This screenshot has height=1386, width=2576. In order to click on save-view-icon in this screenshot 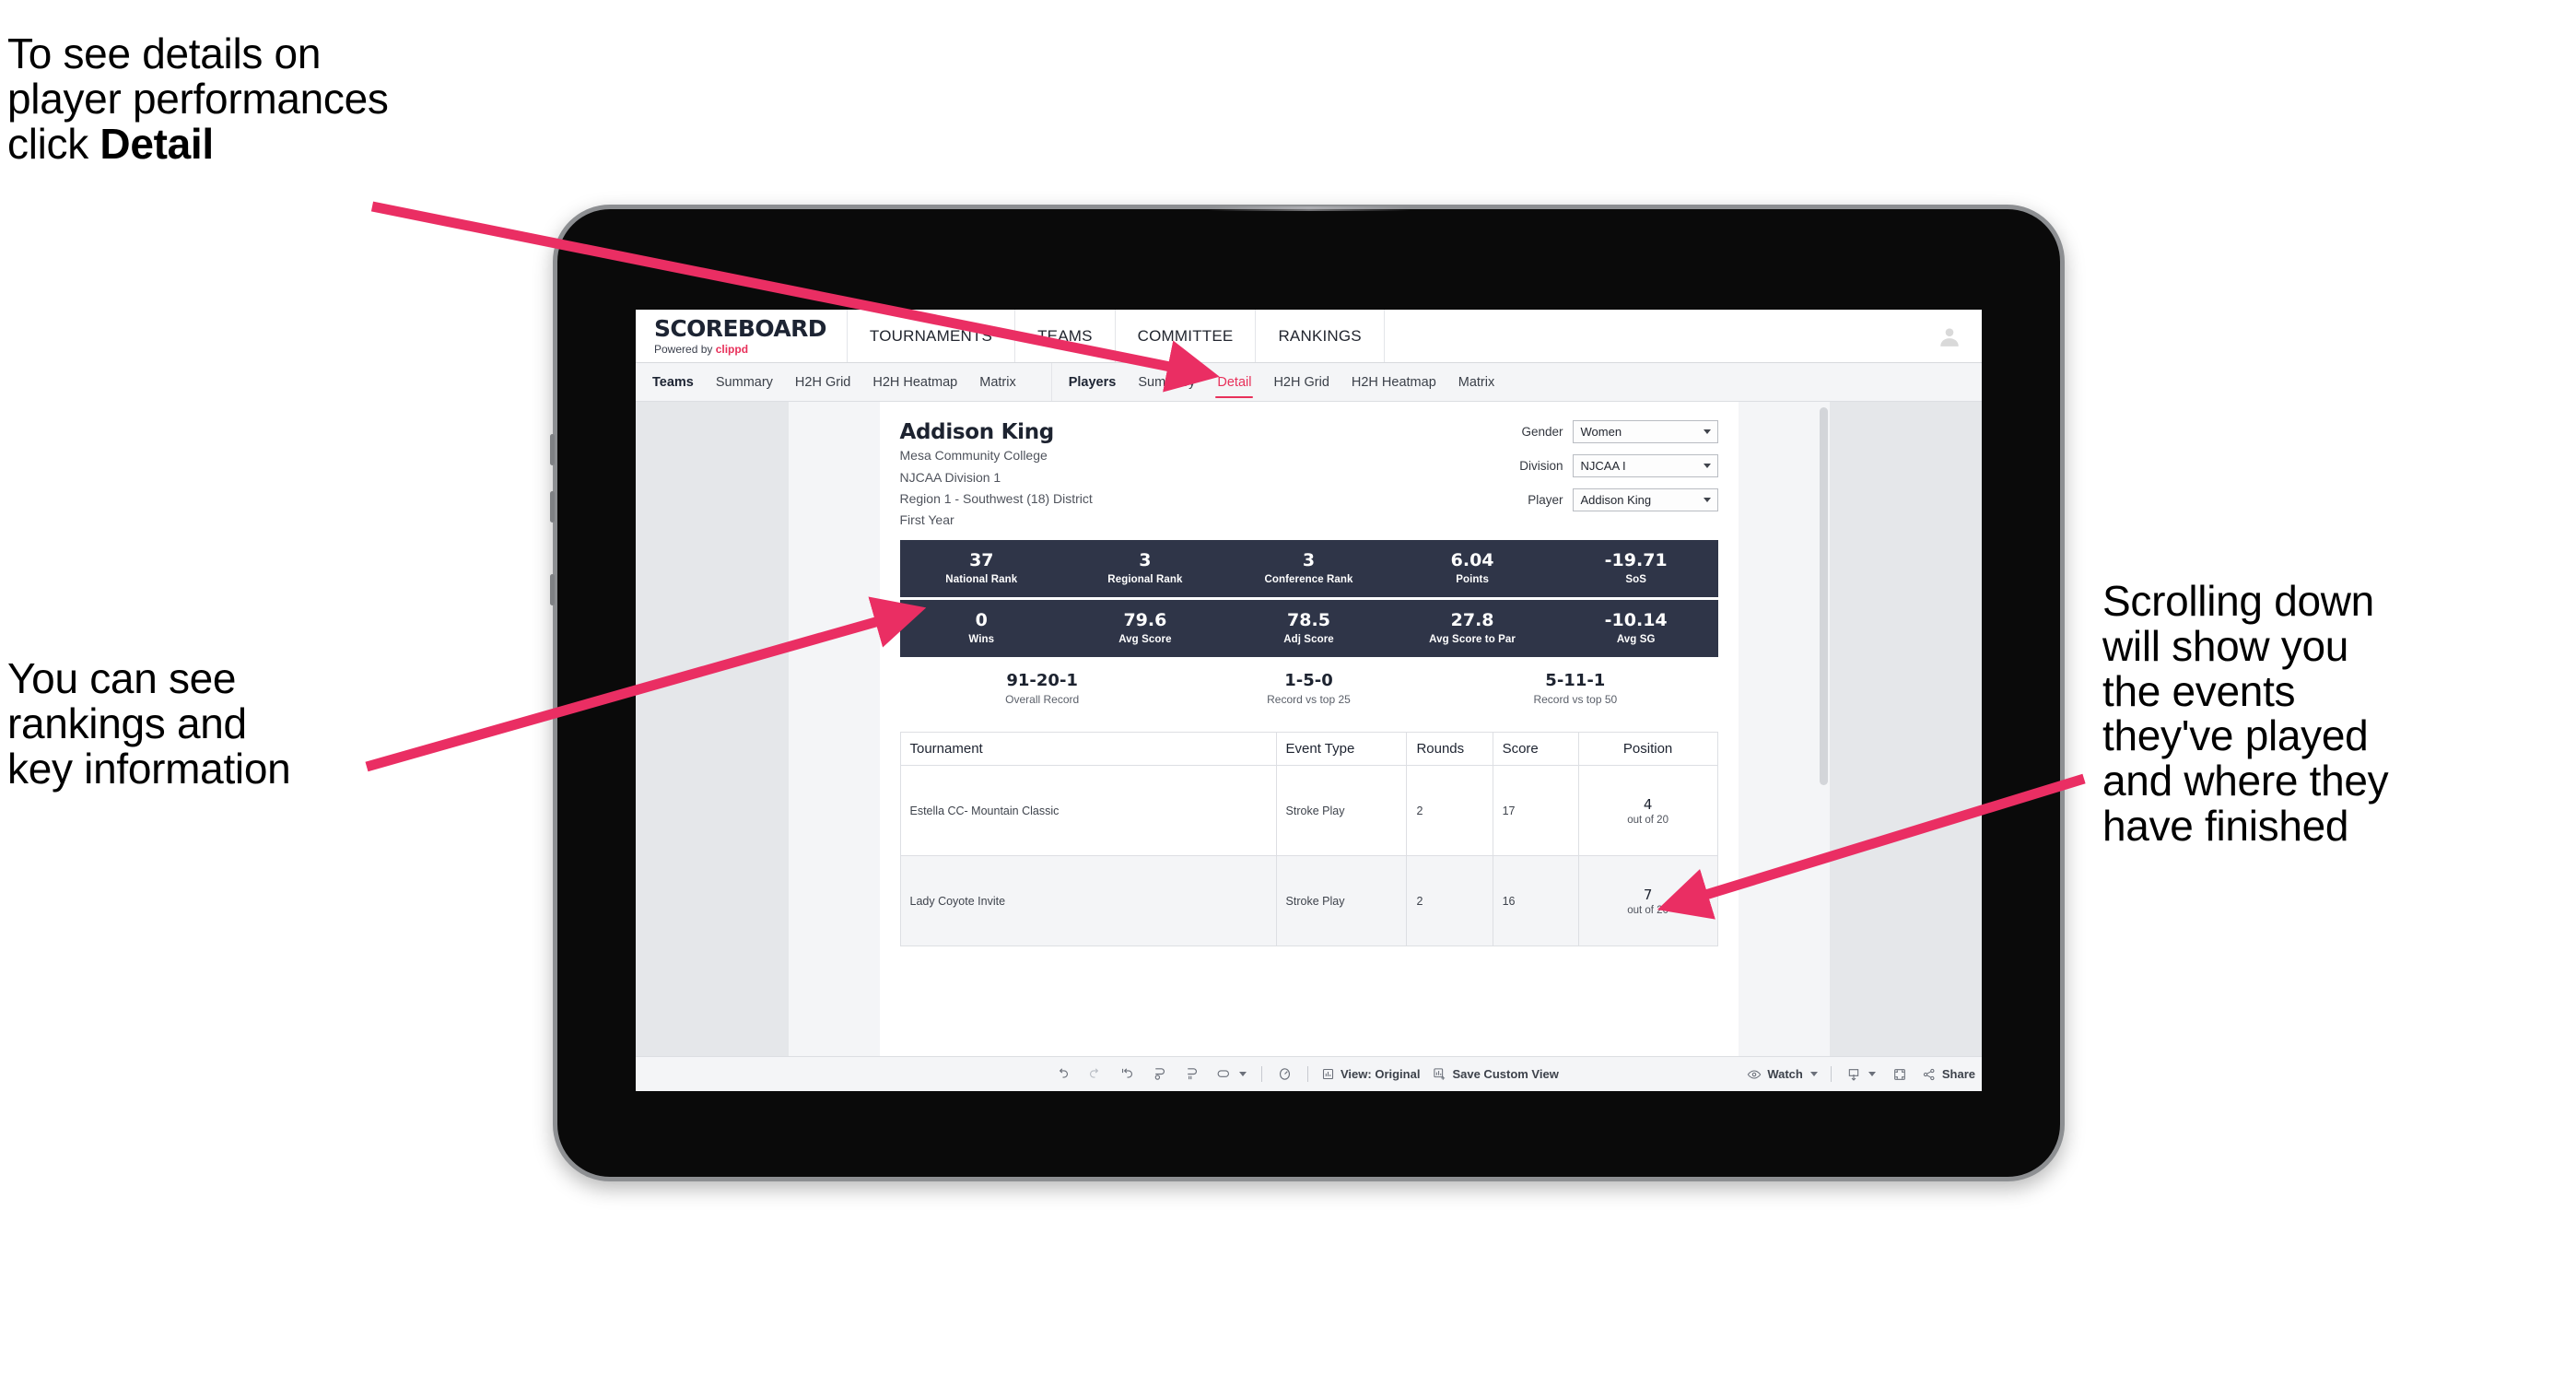, I will do `click(1440, 1074)`.